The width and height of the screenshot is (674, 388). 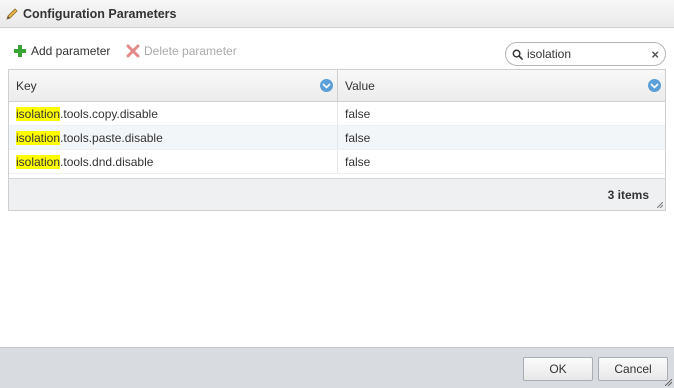 What do you see at coordinates (655, 54) in the screenshot?
I see `clear-search-icon: ×` at bounding box center [655, 54].